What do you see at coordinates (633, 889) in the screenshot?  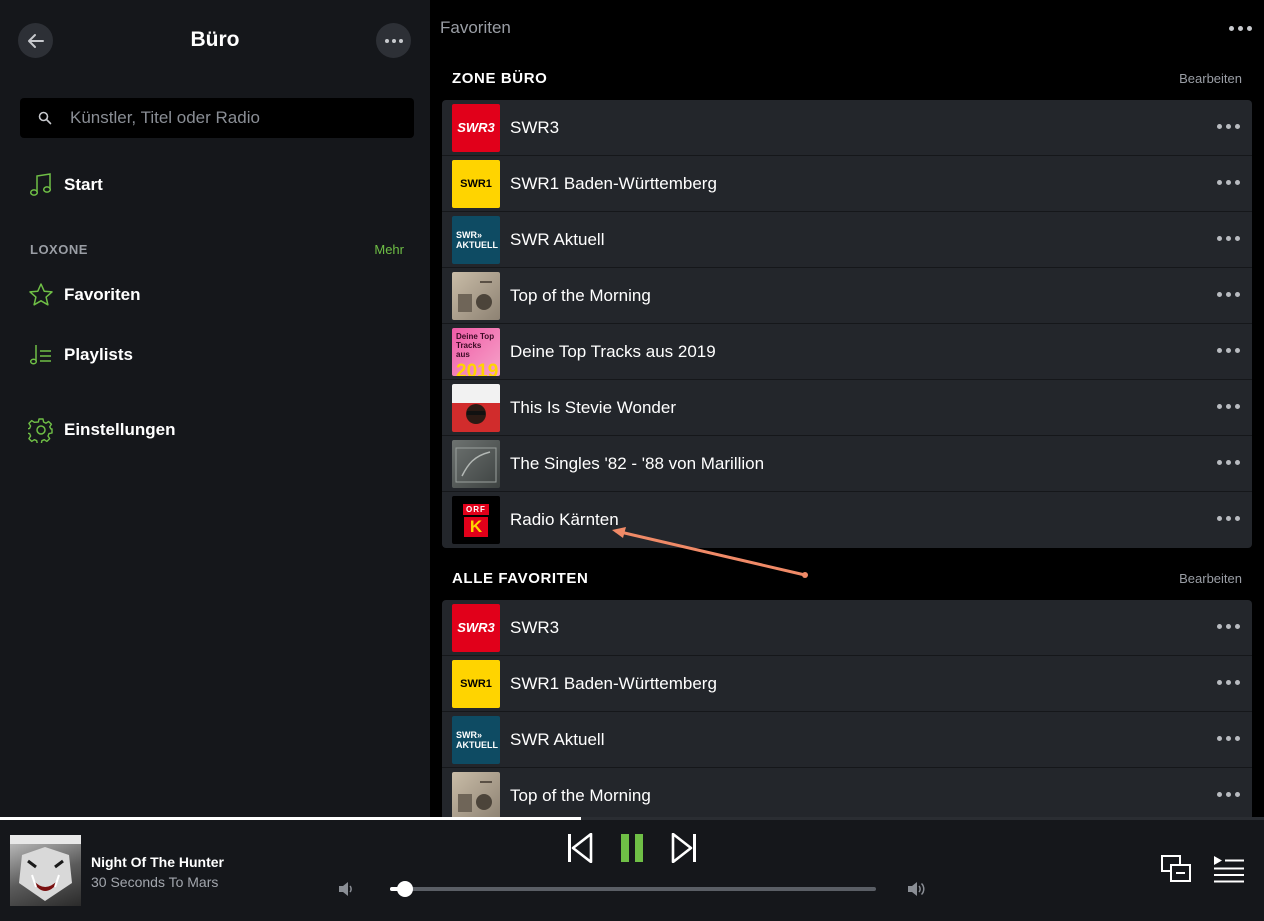 I see `volume-slider` at bounding box center [633, 889].